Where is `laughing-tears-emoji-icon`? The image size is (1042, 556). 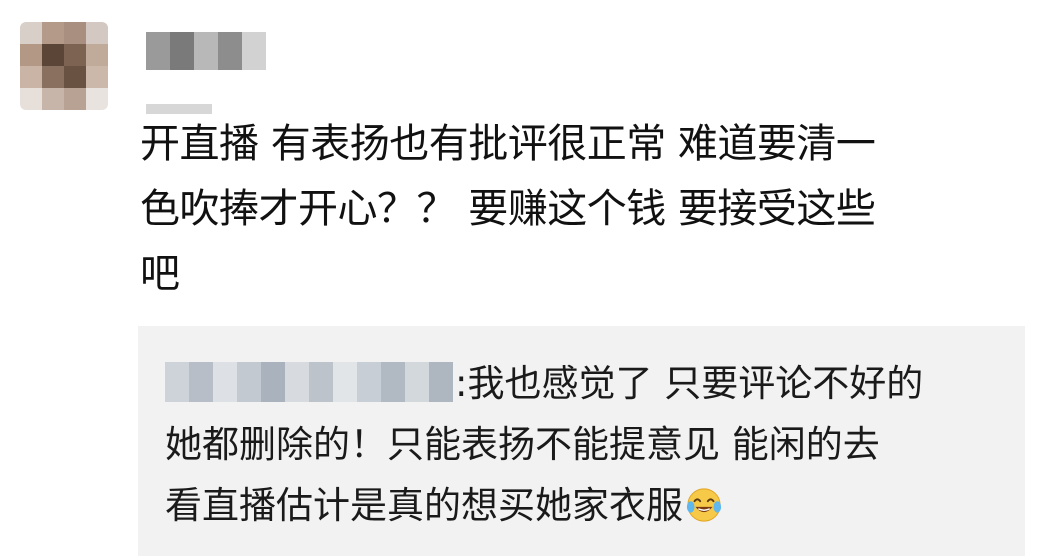 laughing-tears-emoji-icon is located at coordinates (704, 504).